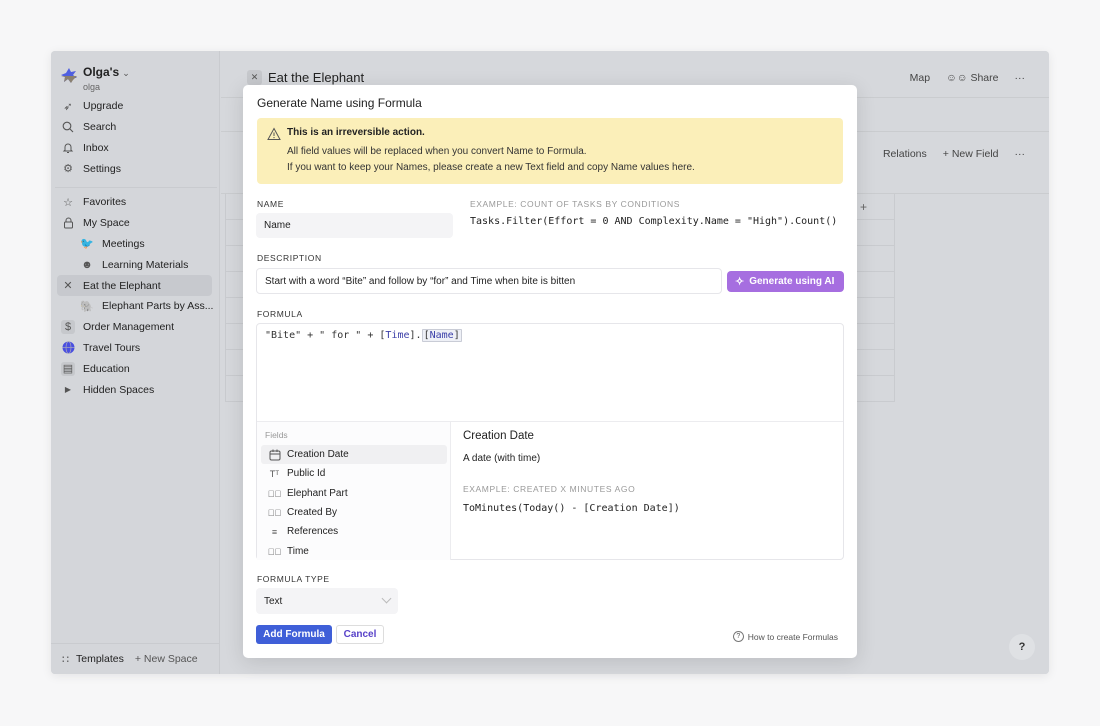  What do you see at coordinates (1020, 78) in the screenshot?
I see `more-options-button: ···` at bounding box center [1020, 78].